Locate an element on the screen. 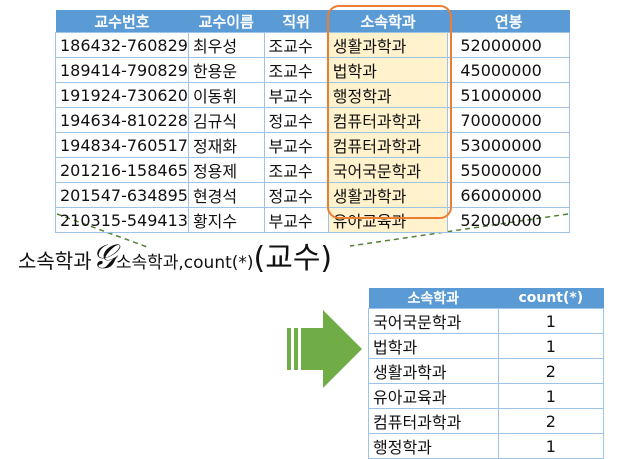 The image size is (623, 459). table-row: 법학과 1 is located at coordinates (486, 346).